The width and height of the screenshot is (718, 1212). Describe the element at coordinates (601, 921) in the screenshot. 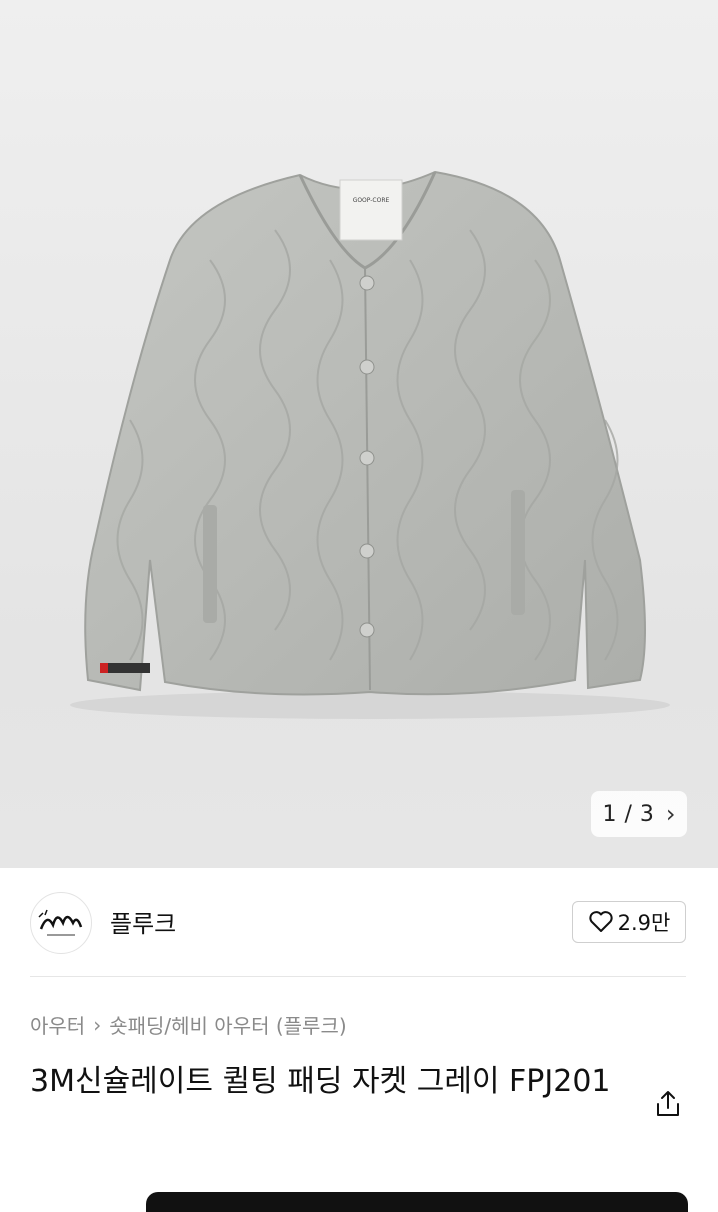

I see `heart-outline-icon` at that location.